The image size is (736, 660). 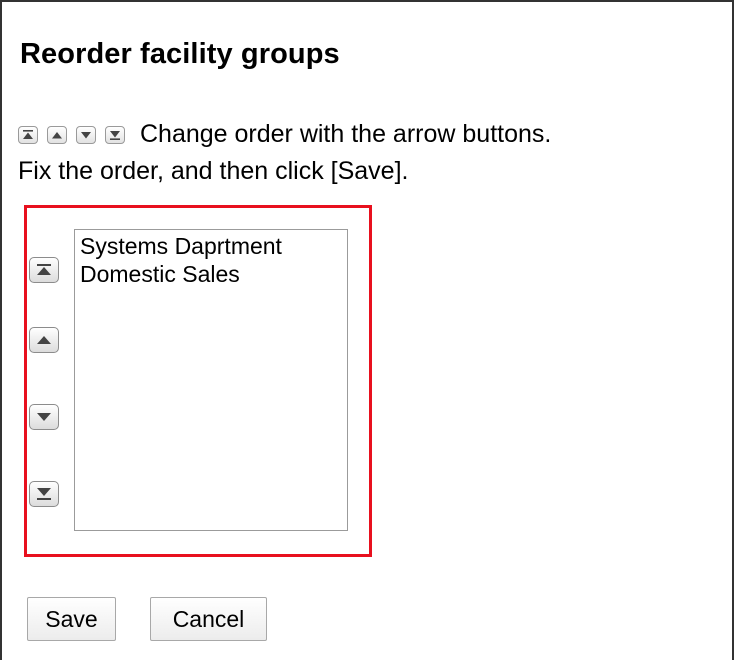 What do you see at coordinates (346, 134) in the screenshot?
I see `instruction-line-1: Change order with the arrow buttons.` at bounding box center [346, 134].